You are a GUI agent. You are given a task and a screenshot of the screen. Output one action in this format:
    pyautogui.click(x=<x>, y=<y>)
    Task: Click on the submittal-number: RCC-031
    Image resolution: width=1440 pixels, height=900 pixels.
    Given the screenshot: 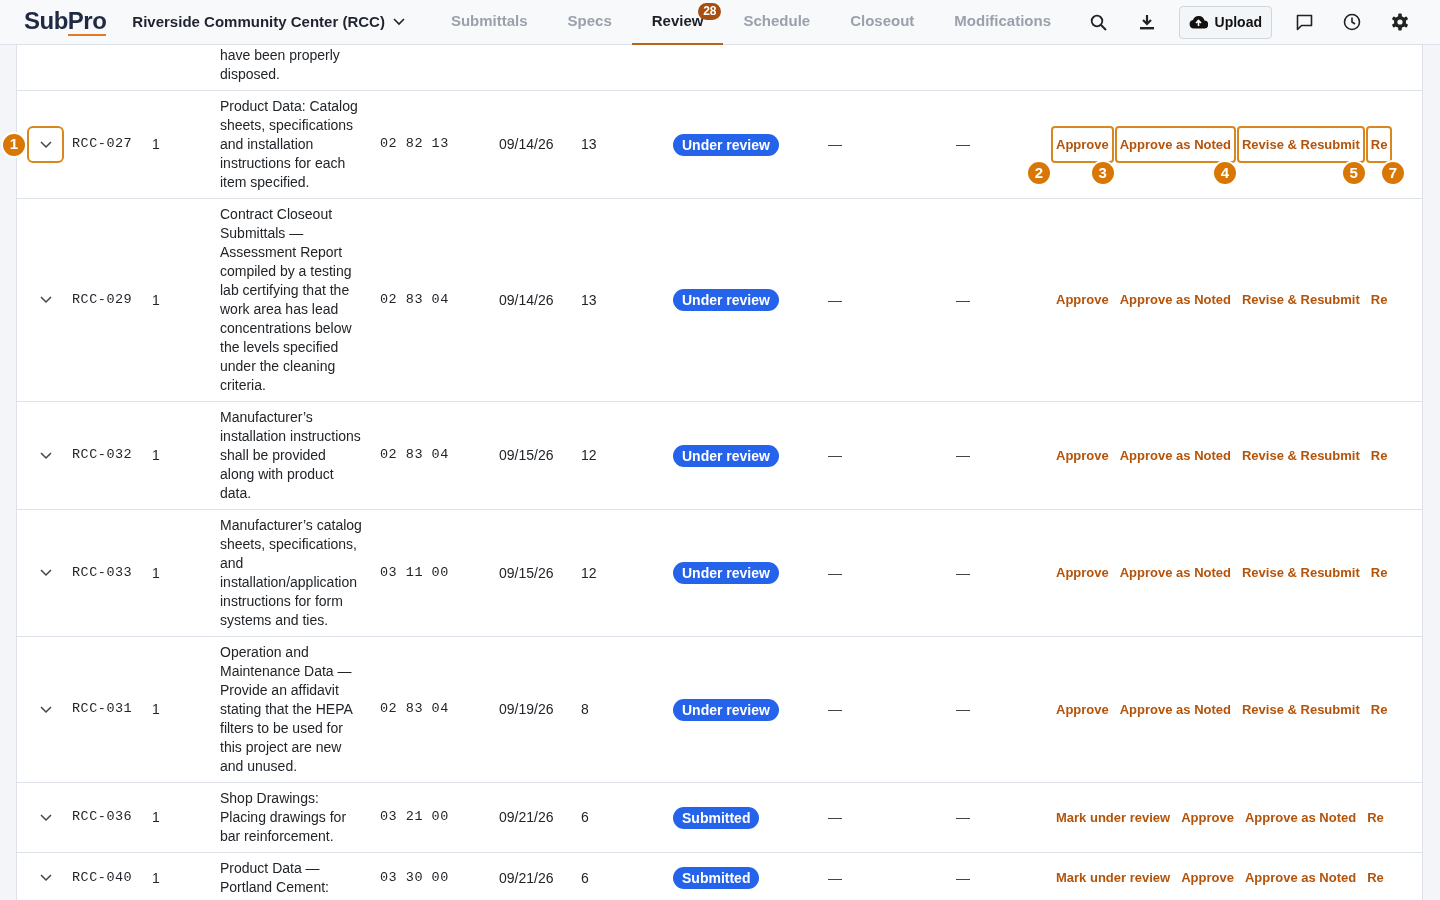 What is the action you would take?
    pyautogui.click(x=102, y=709)
    